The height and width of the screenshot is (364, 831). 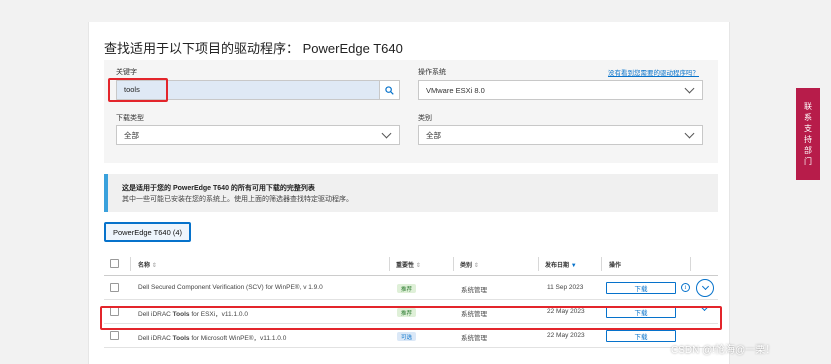 I want to click on os-select-value: VMware ESXi 8.0, so click(x=455, y=90).